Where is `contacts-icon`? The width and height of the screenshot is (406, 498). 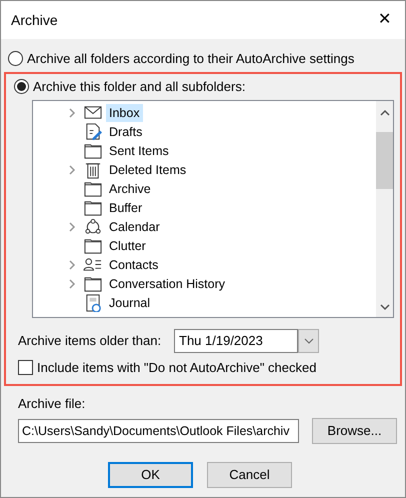
contacts-icon is located at coordinates (93, 265).